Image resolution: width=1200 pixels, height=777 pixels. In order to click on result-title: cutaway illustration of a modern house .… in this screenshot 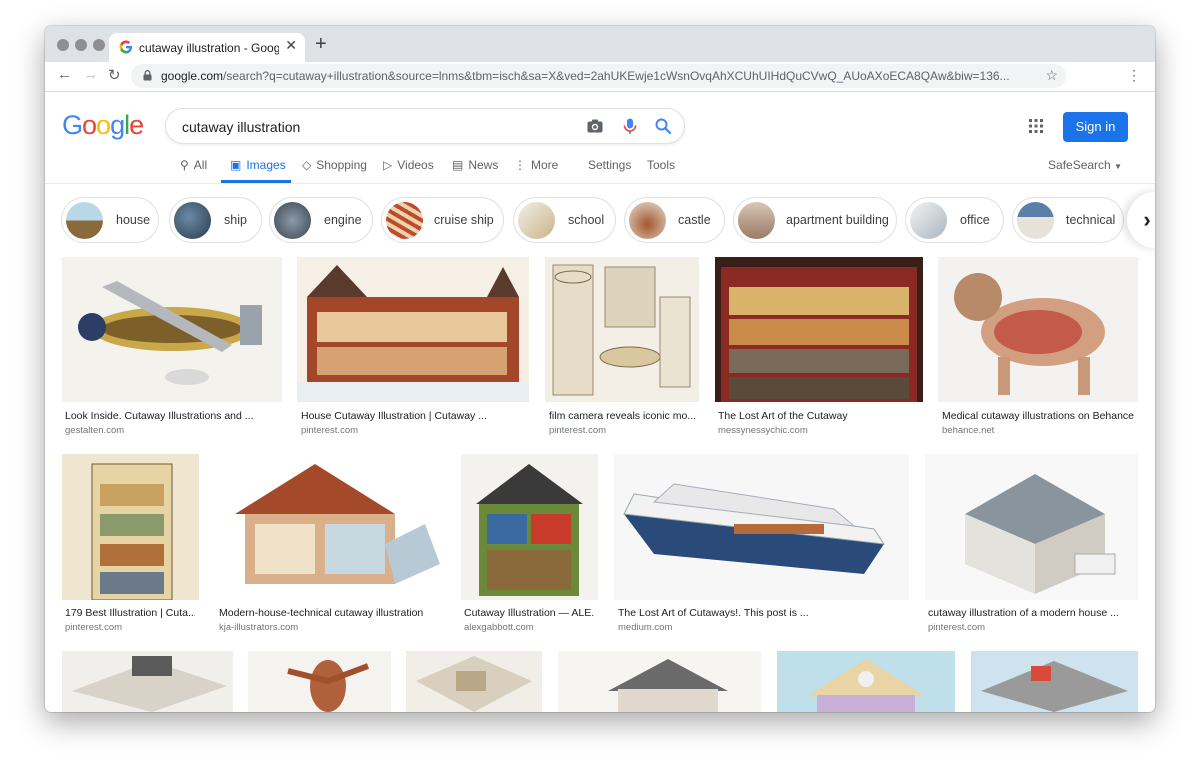, I will do `click(1032, 613)`.